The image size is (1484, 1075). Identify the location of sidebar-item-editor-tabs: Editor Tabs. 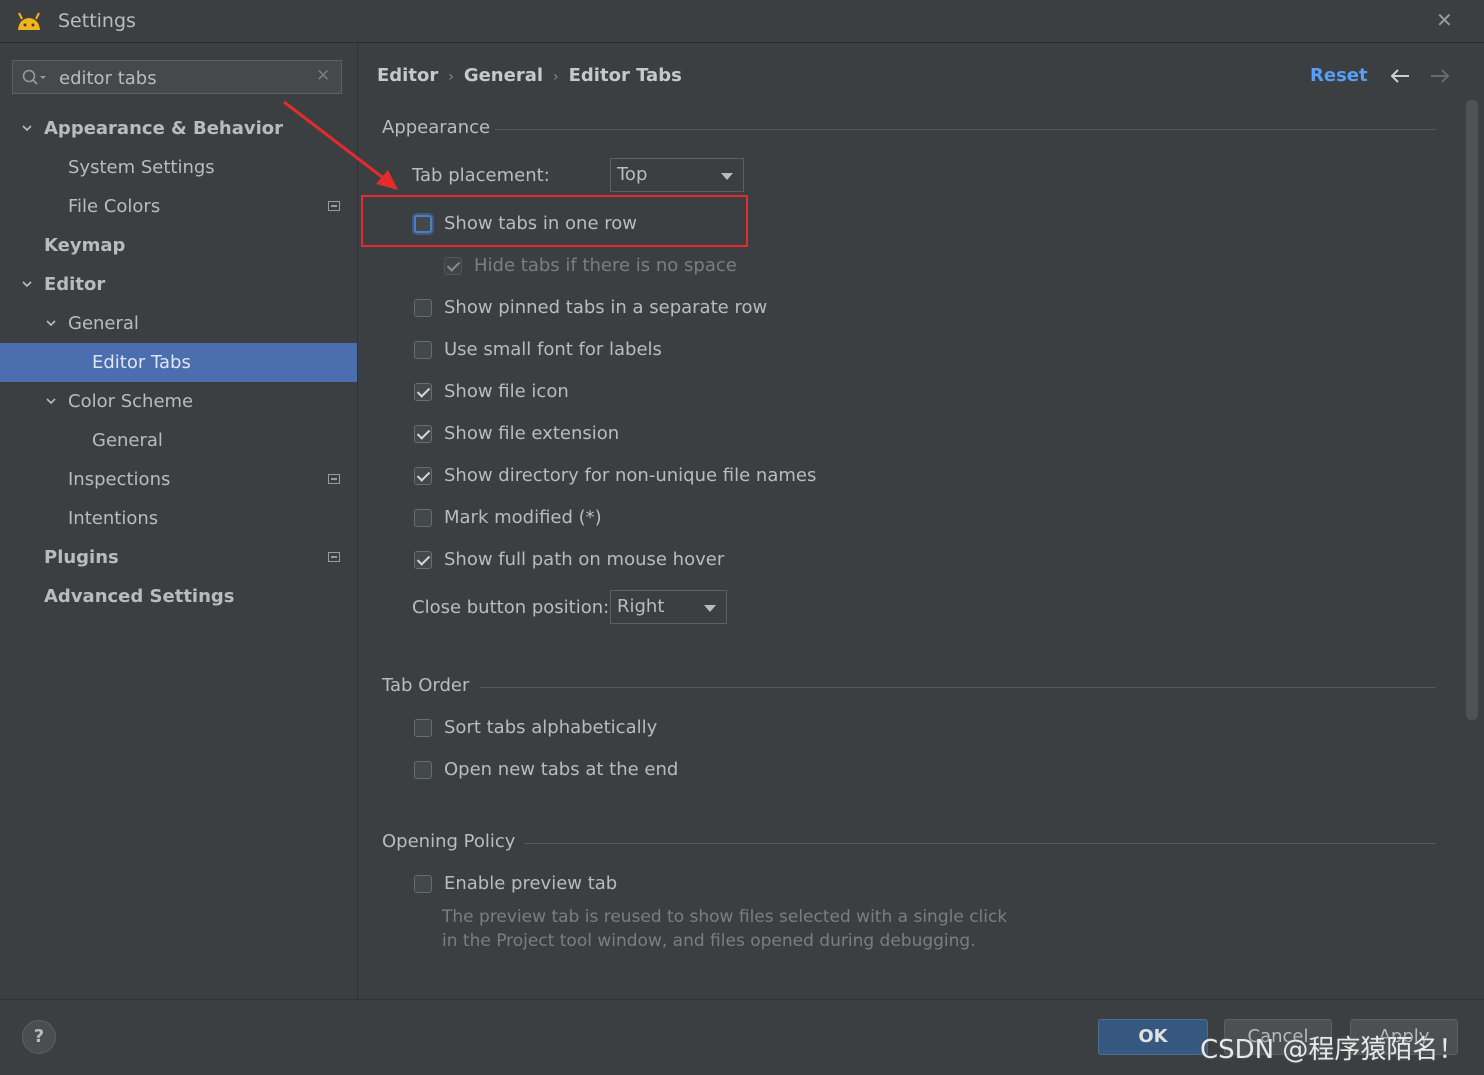
(178, 362).